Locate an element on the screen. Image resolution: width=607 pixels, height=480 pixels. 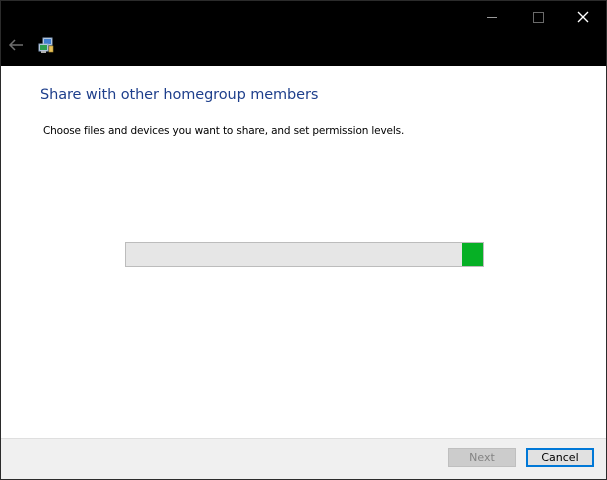
maximize-icon is located at coordinates (538, 17).